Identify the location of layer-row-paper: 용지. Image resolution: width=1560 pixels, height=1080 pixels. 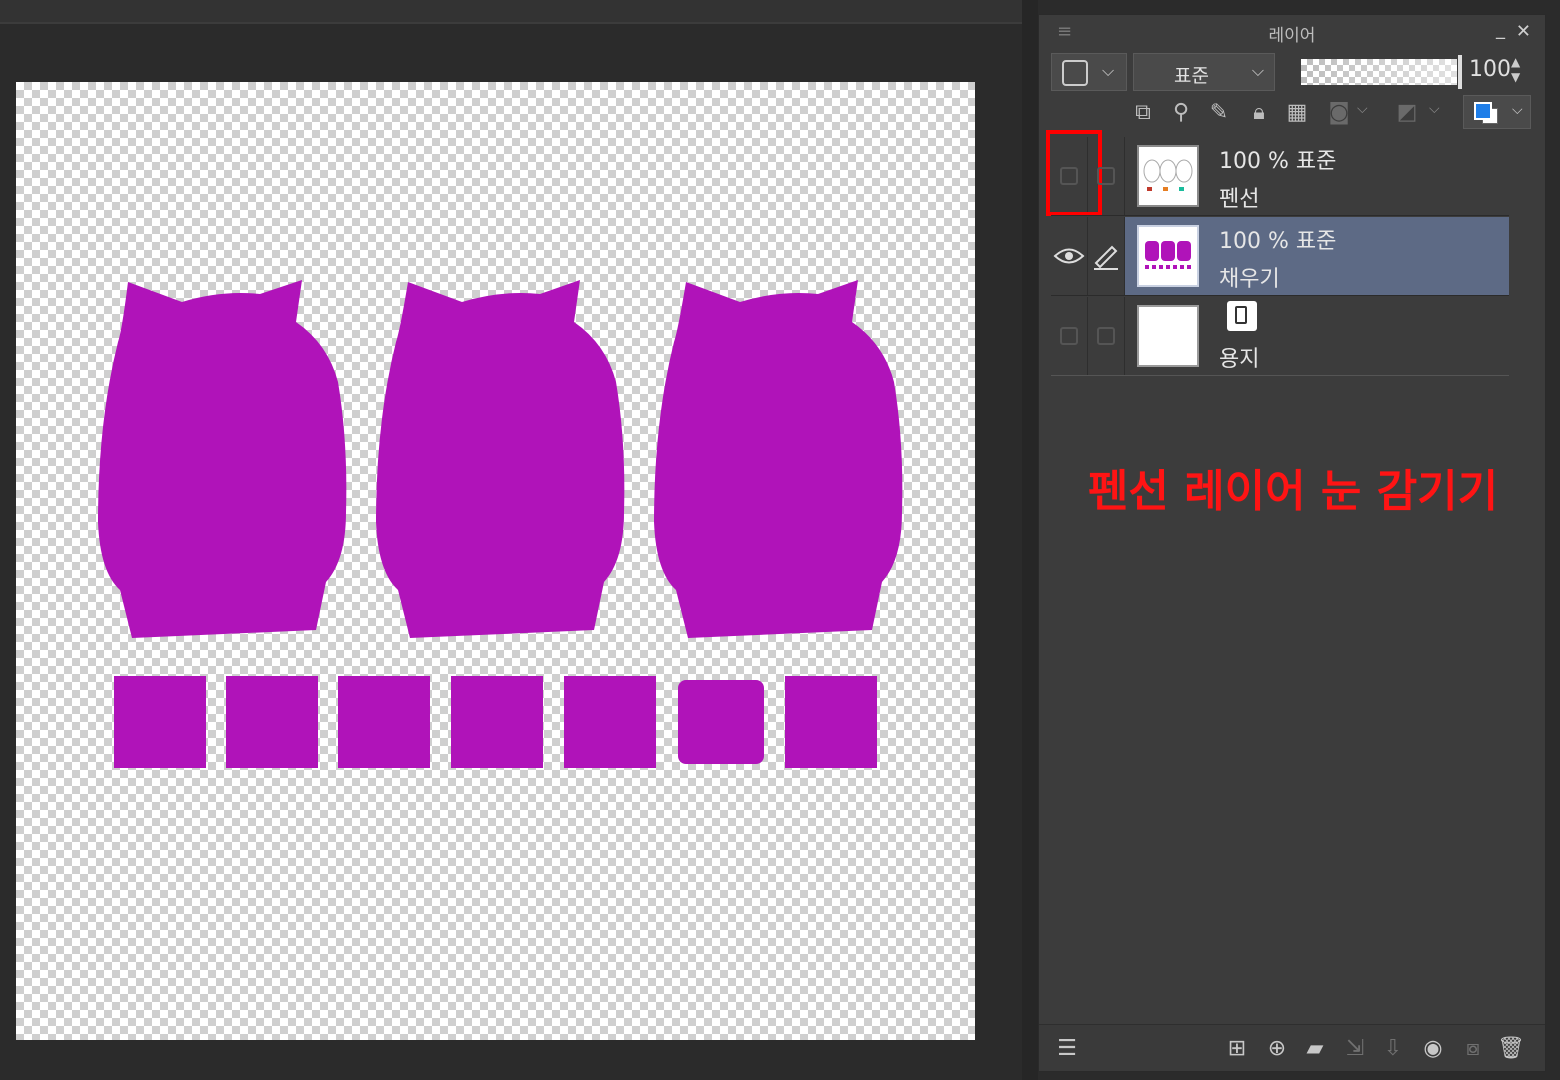
(1280, 336).